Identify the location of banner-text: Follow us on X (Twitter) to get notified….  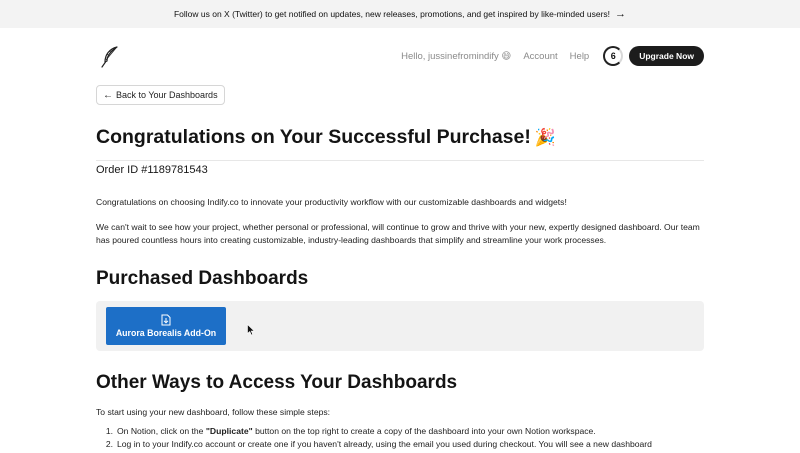
(392, 14).